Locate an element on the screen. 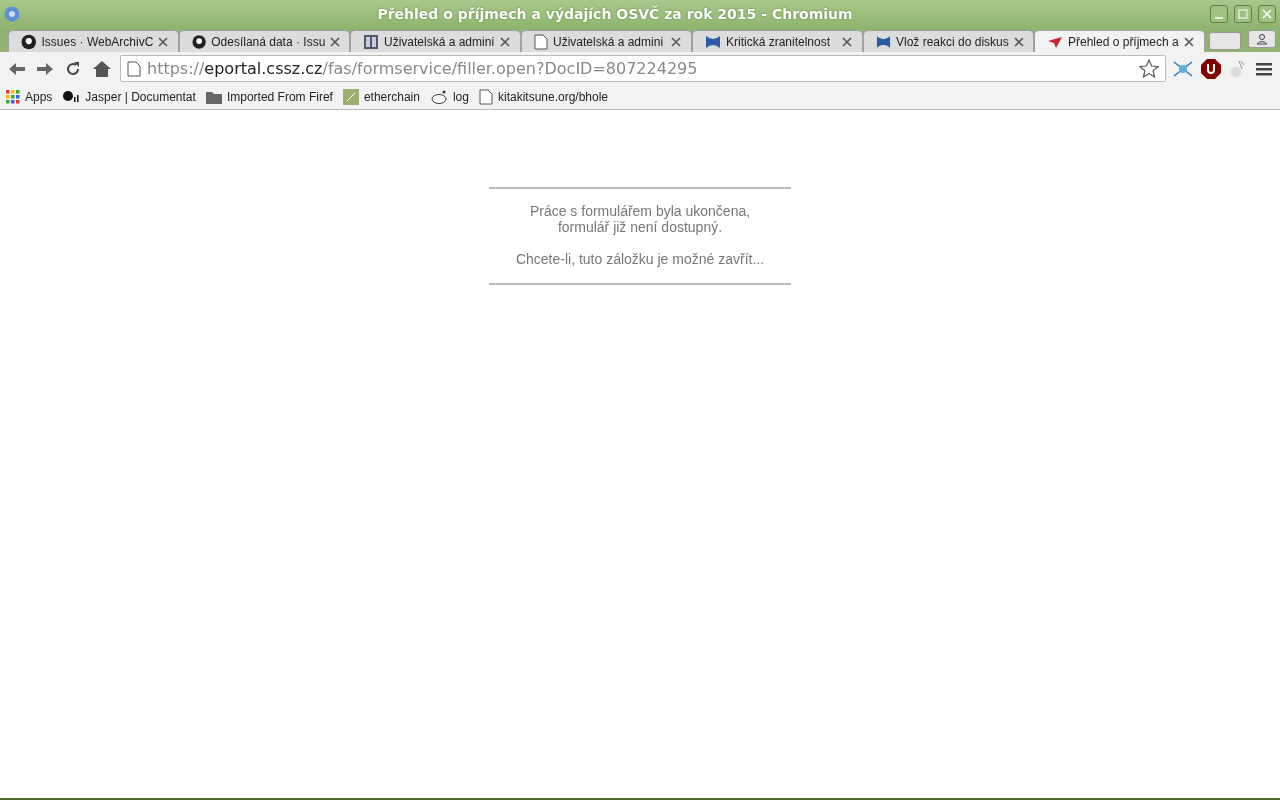 The image size is (1280, 800). browser-tab: Kritická zranitelnost is located at coordinates (777, 41).